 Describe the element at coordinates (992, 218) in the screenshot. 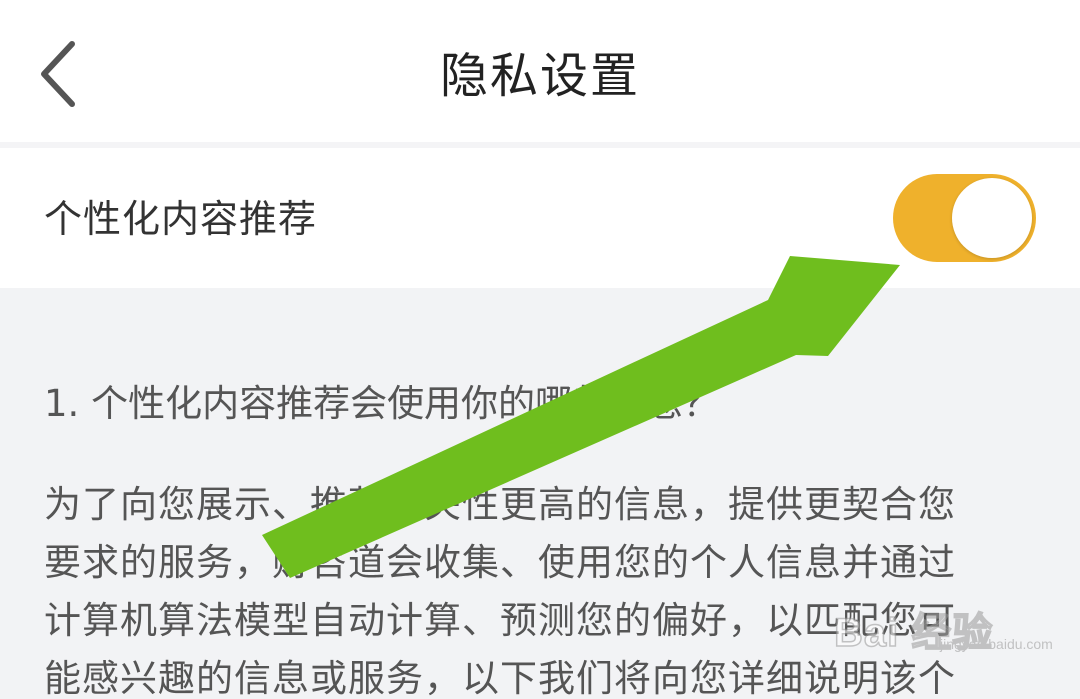

I see `toggle-knob` at that location.